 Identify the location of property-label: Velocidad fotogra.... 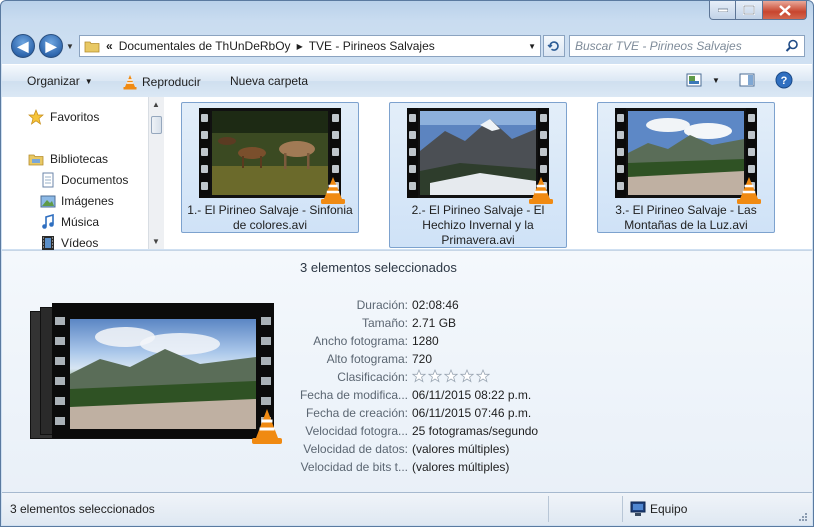
(356, 431).